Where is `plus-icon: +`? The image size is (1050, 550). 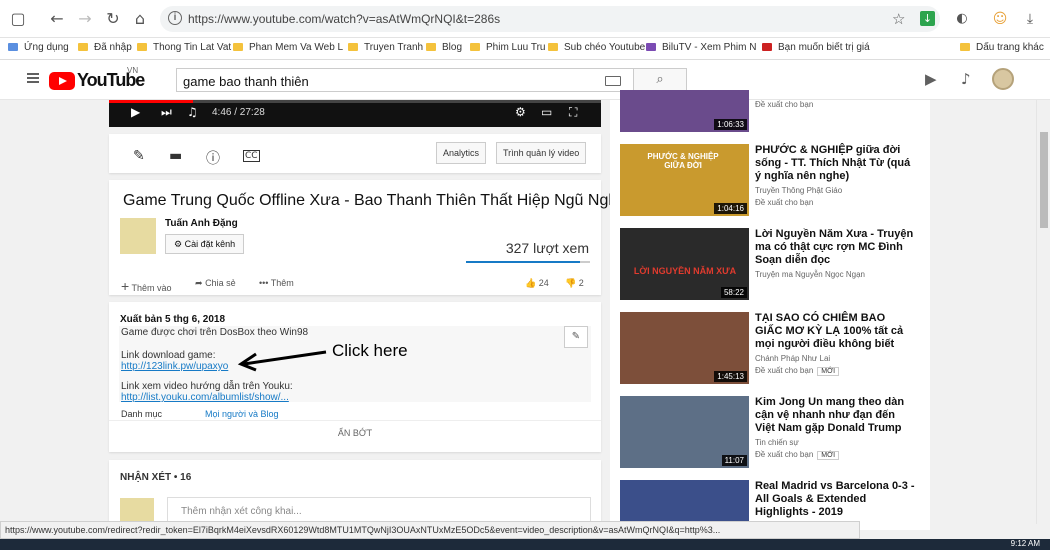 plus-icon: + is located at coordinates (125, 286).